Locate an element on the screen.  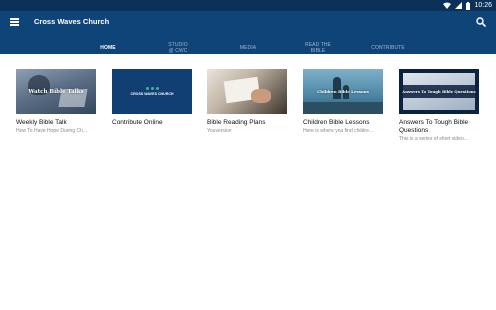
card-title: Contribute Online is located at coordinates (137, 122).